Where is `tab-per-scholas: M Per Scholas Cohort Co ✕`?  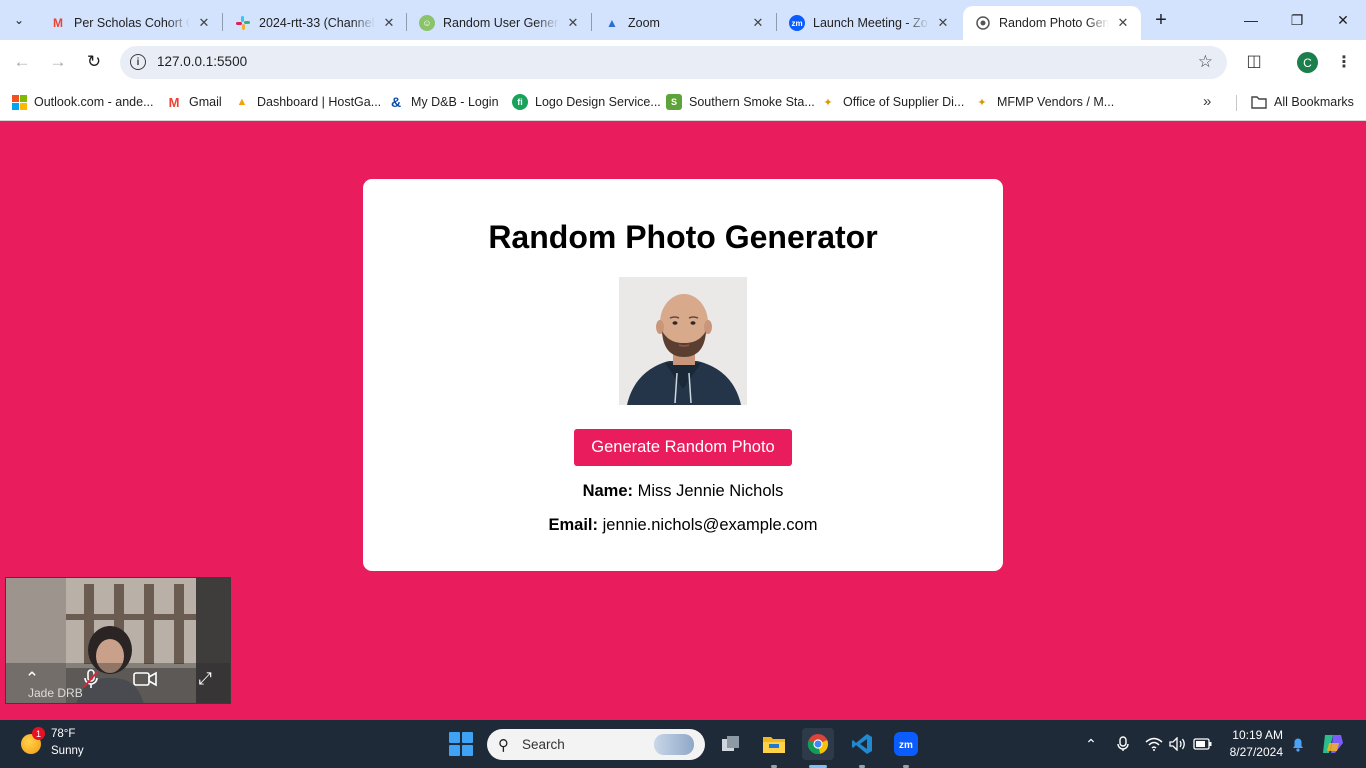 tab-per-scholas: M Per Scholas Cohort Co ✕ is located at coordinates (130, 23).